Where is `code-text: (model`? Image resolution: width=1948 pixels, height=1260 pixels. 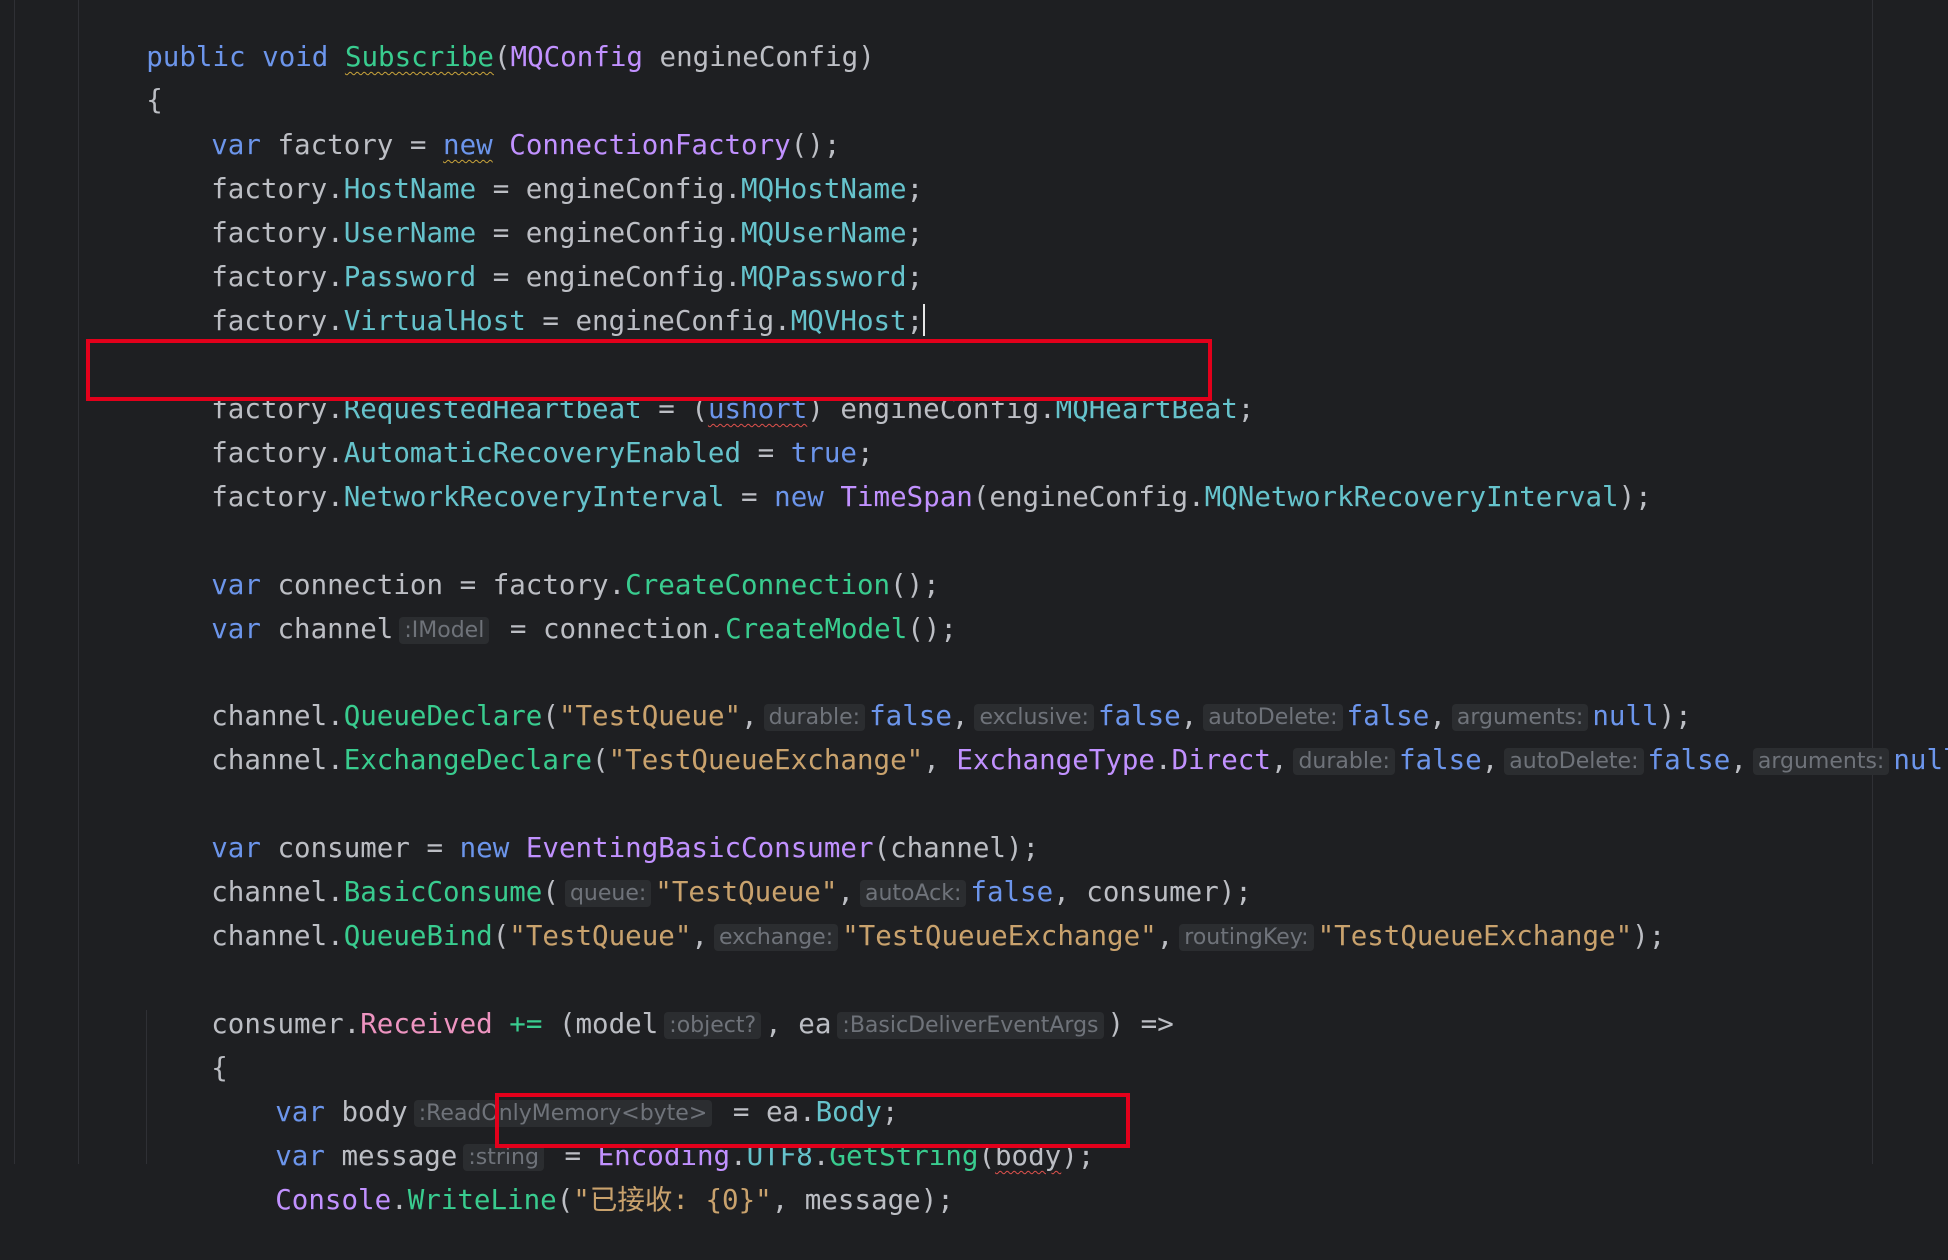 code-text: (model is located at coordinates (608, 1024).